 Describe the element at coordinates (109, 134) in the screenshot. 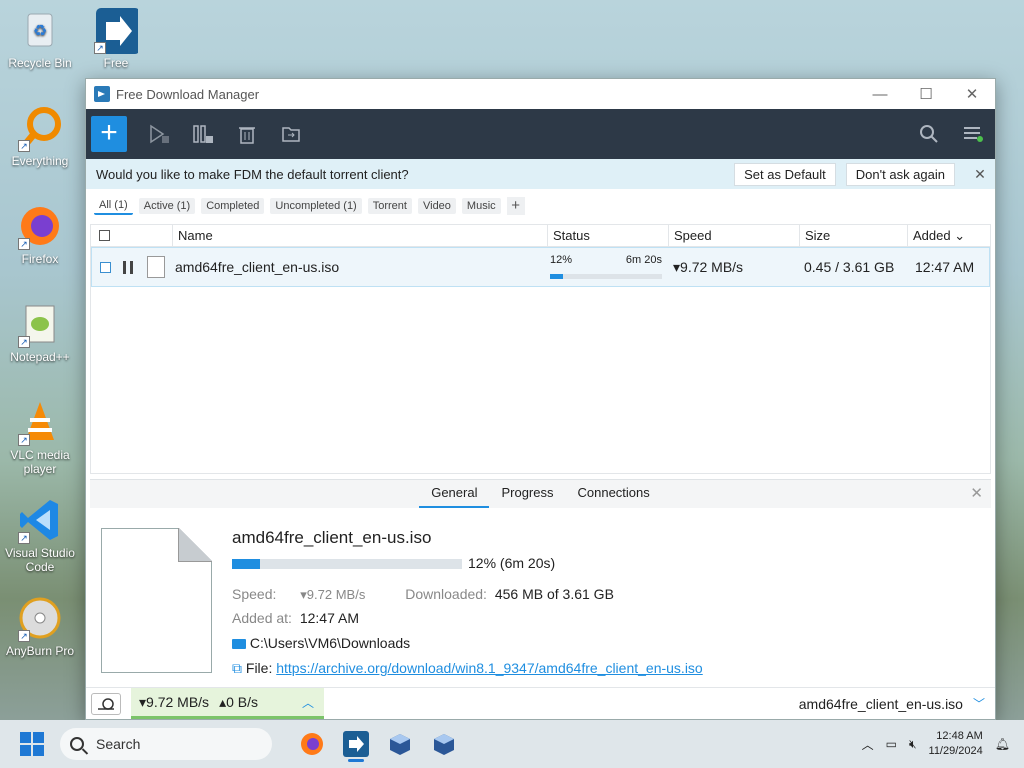

I see `add-download-button: +` at that location.